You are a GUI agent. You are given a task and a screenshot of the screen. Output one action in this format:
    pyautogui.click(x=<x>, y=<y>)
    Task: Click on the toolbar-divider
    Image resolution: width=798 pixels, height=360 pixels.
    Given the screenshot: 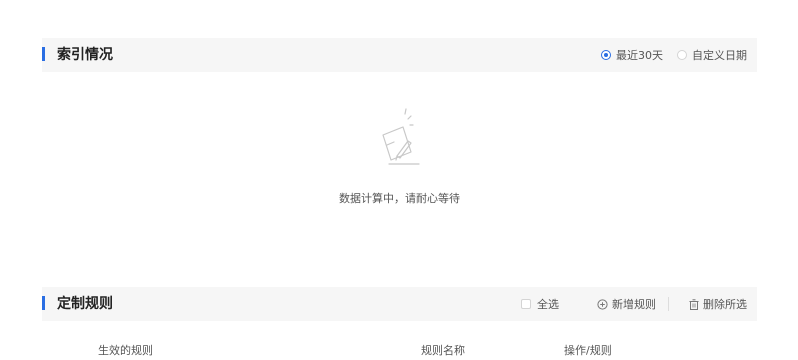 What is the action you would take?
    pyautogui.click(x=668, y=304)
    